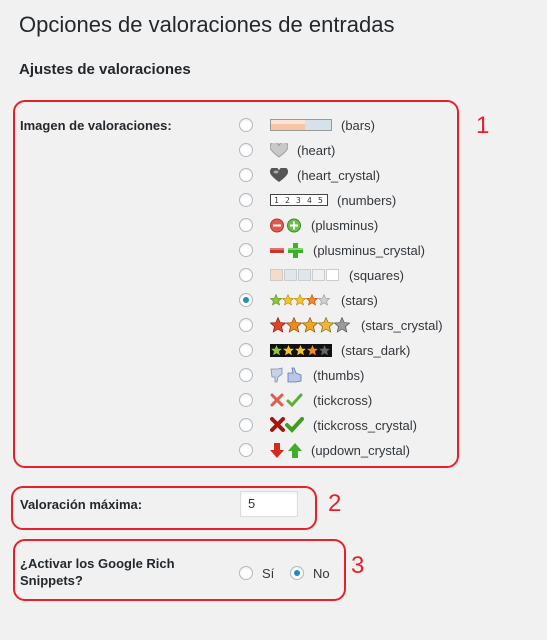 Image resolution: width=547 pixels, height=640 pixels. I want to click on max-rating-label: Valoración máxima:, so click(81, 504).